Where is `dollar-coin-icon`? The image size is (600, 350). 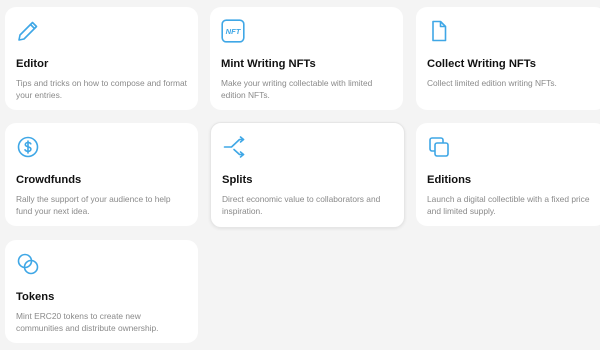 dollar-coin-icon is located at coordinates (28, 147).